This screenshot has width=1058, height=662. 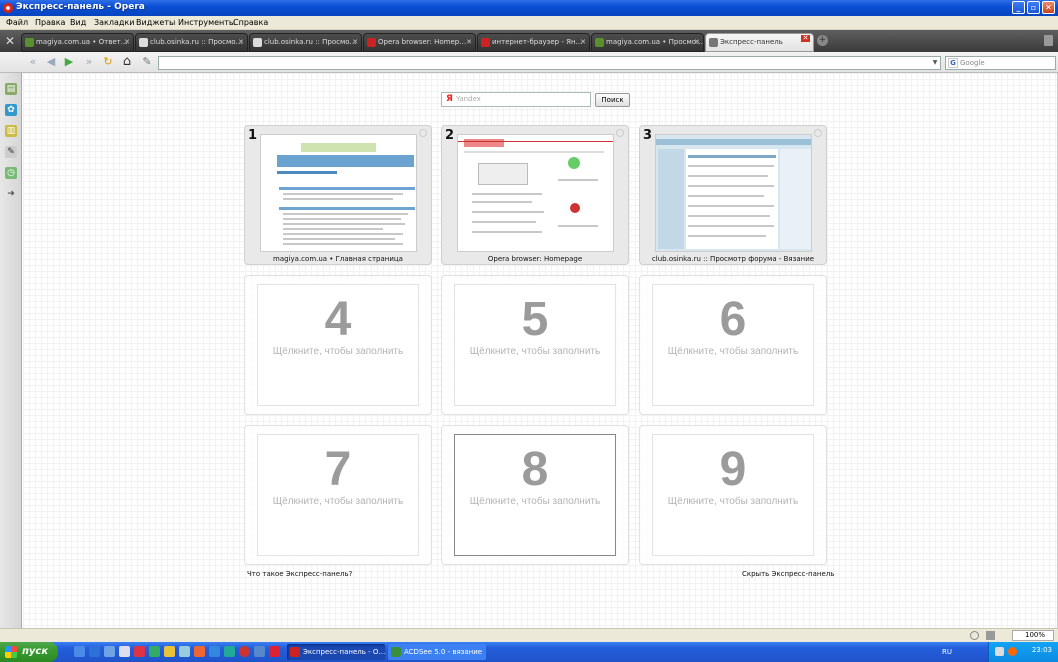 What do you see at coordinates (733, 469) in the screenshot?
I see `cell-number: 9` at bounding box center [733, 469].